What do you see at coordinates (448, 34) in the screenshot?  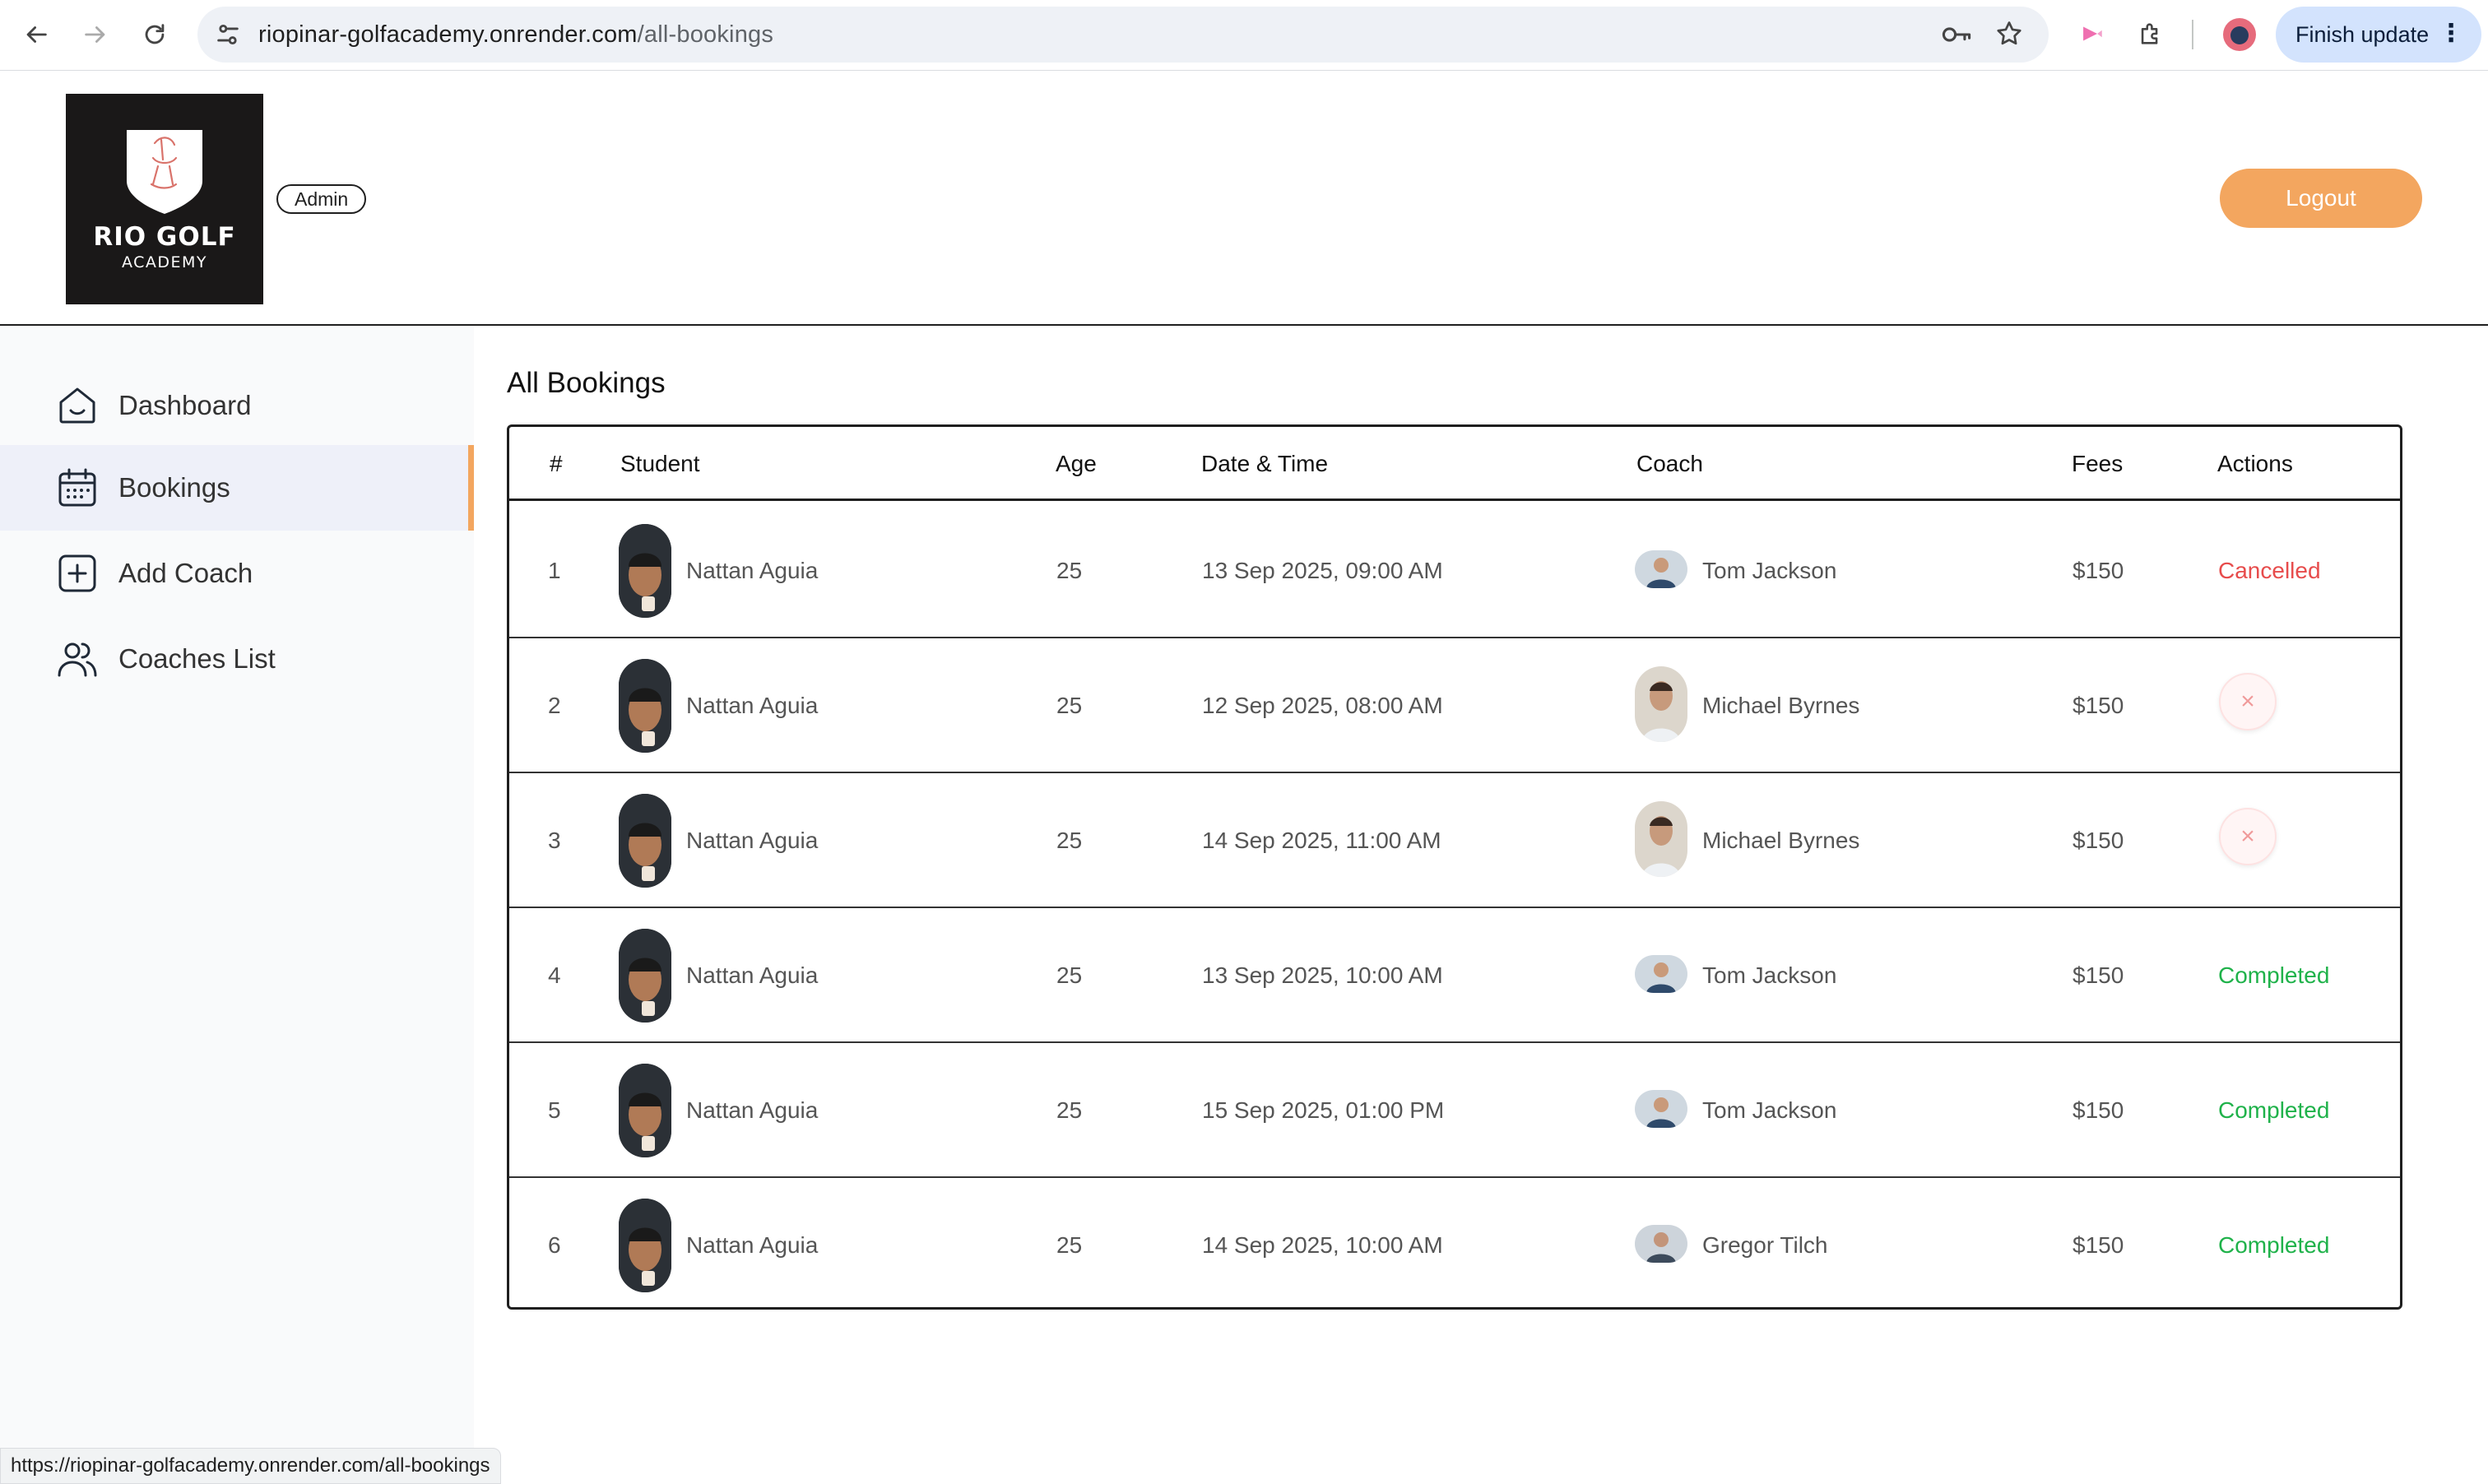 I see `url-host: riopinar-golfacademy.onrender.com` at bounding box center [448, 34].